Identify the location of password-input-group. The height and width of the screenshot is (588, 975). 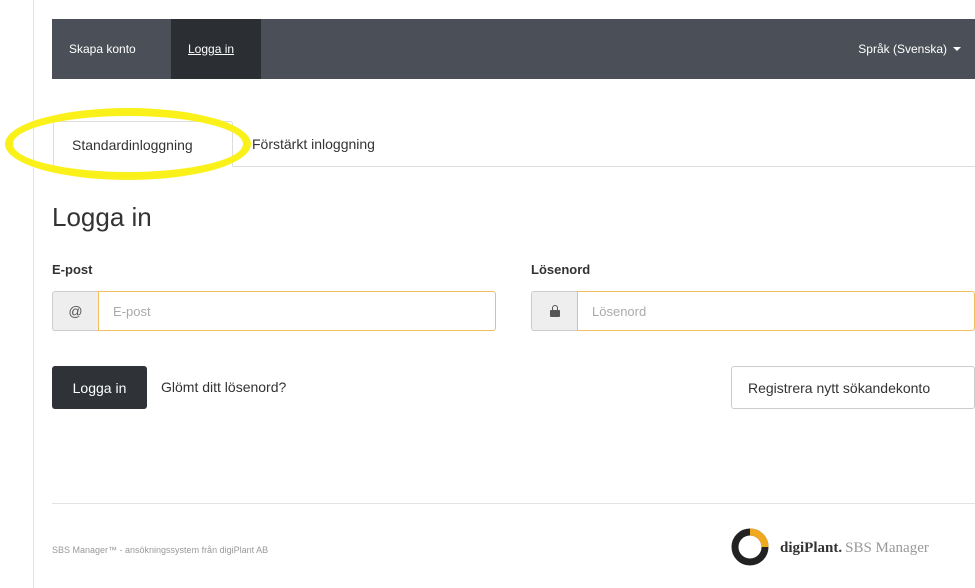
(753, 311).